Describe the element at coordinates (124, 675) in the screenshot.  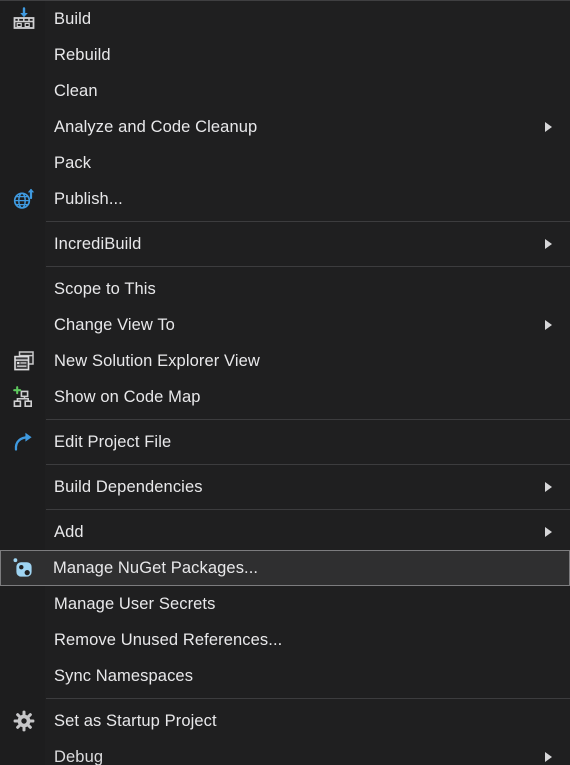
I see `menu-item-label: Sync Namespaces` at that location.